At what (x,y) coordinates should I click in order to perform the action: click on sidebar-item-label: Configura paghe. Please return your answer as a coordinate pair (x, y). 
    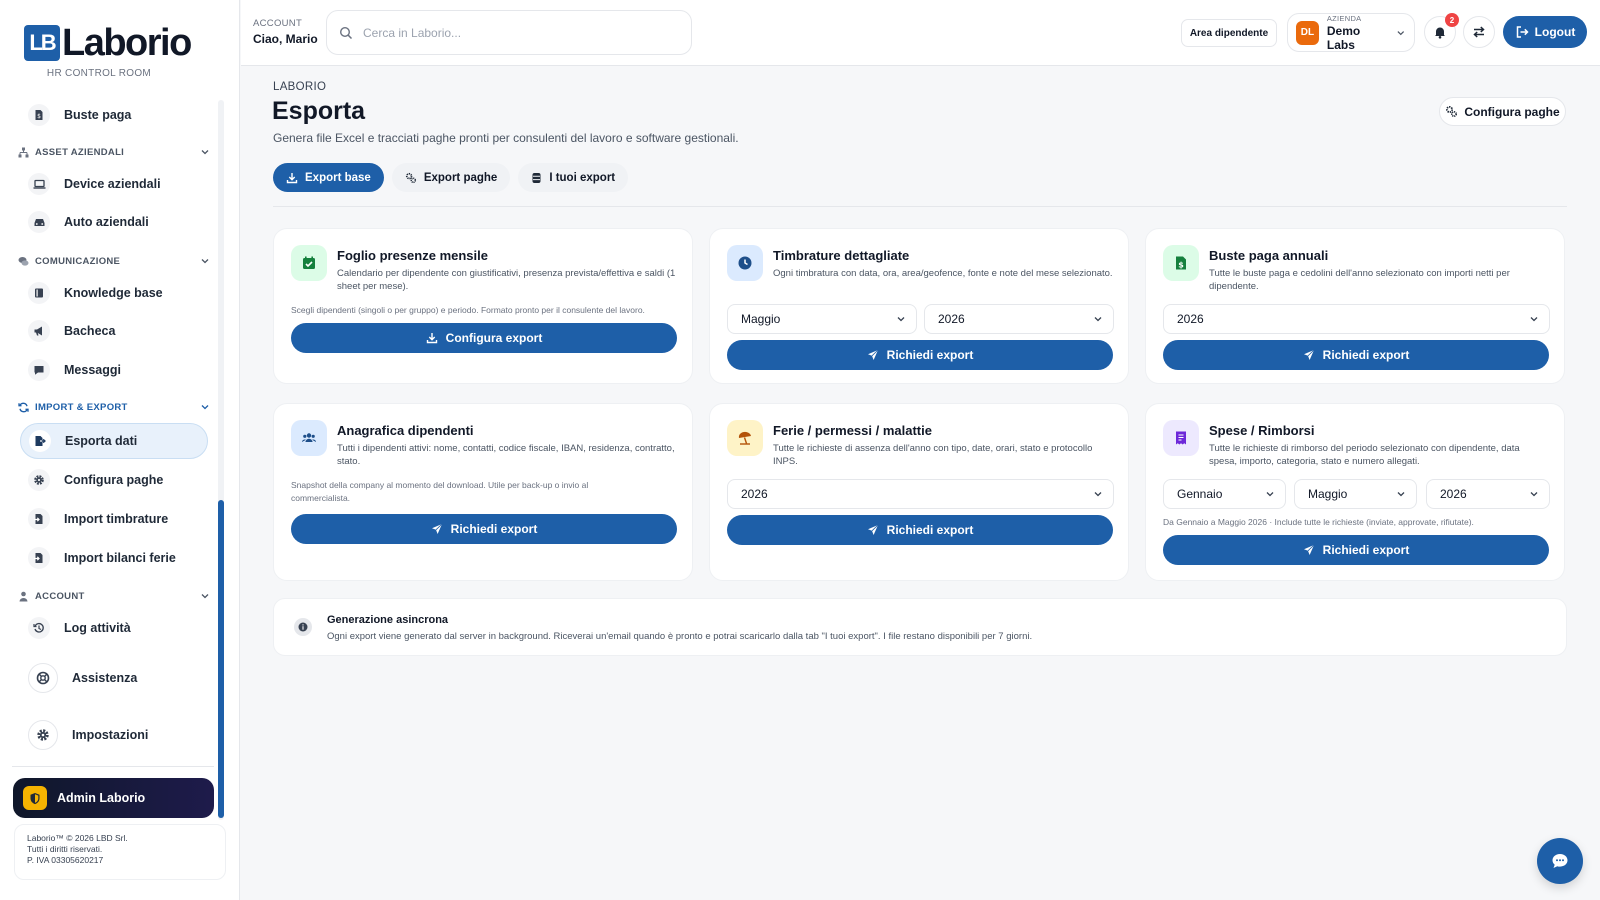
    Looking at the image, I should click on (114, 480).